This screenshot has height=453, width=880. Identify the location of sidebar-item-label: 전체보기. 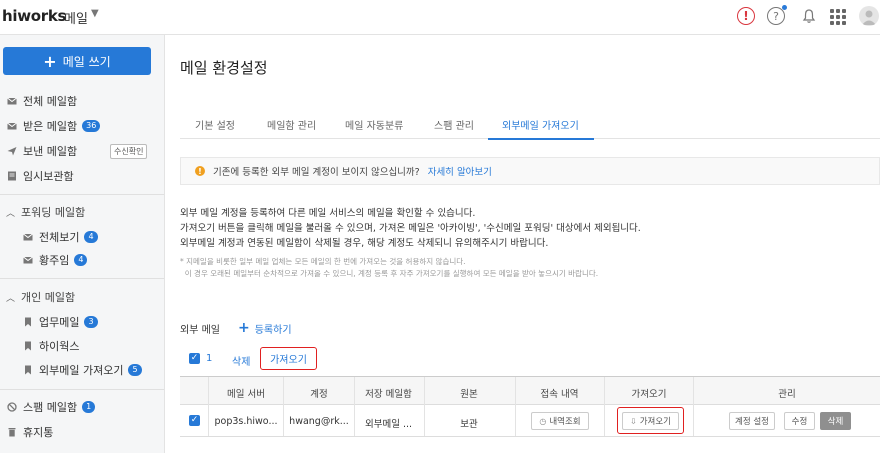
(59, 237).